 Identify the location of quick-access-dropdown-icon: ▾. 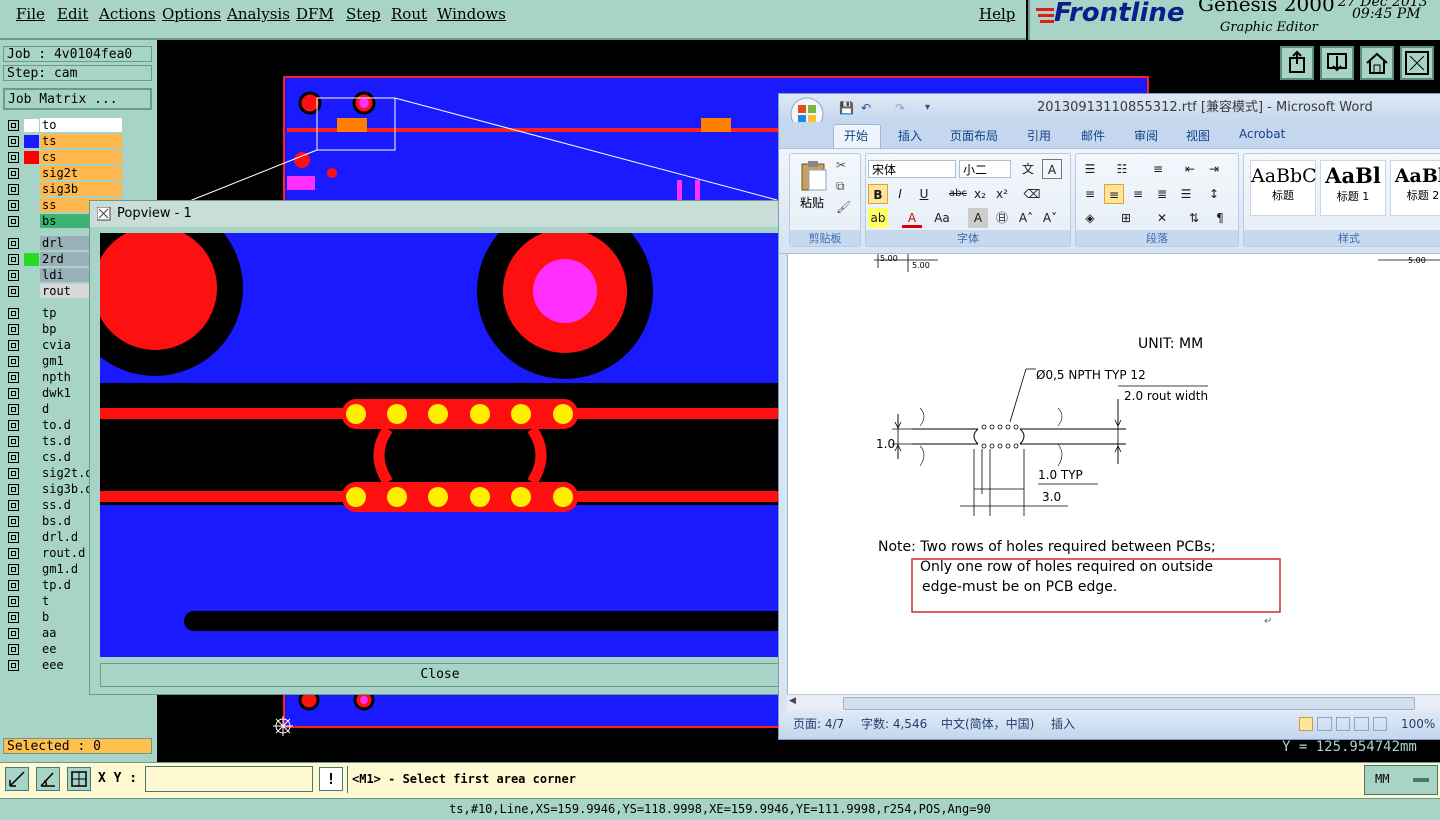
(927, 108).